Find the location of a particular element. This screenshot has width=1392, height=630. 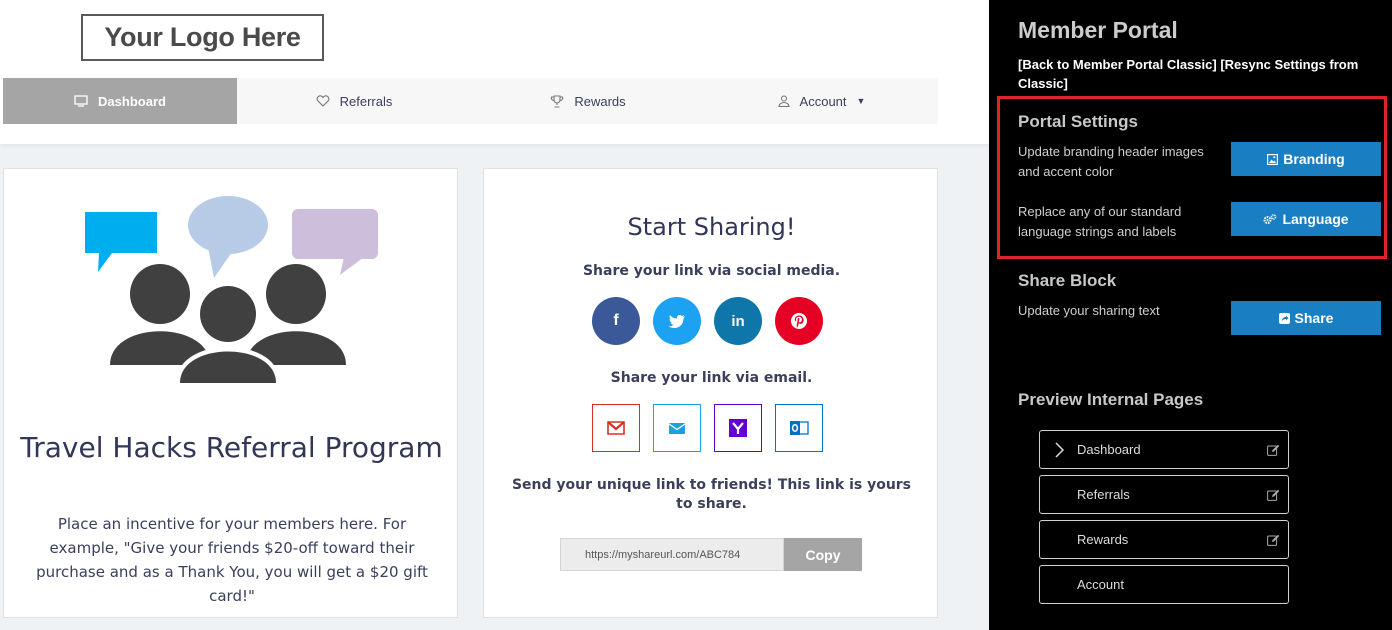

image-icon is located at coordinates (1273, 159).